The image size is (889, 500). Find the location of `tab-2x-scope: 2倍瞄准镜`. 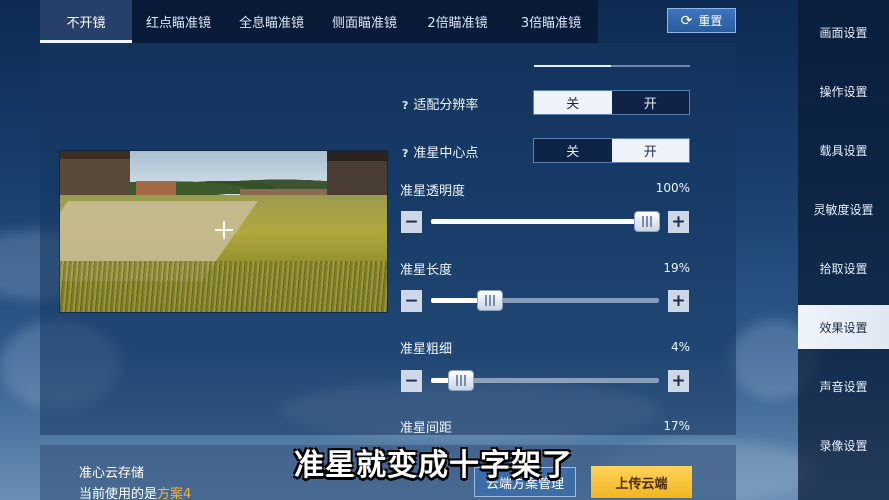

tab-2x-scope: 2倍瞄准镜 is located at coordinates (457, 21).